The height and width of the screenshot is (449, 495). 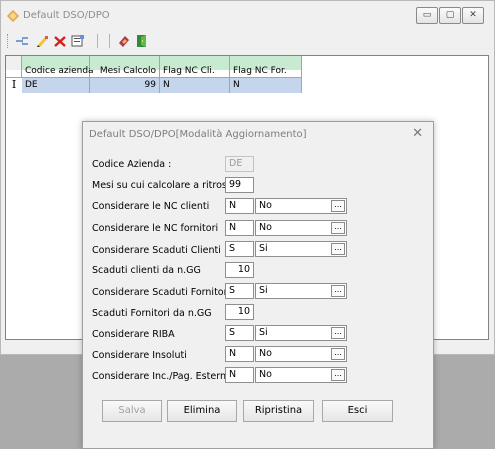 I want to click on toolbar, so click(x=247, y=41).